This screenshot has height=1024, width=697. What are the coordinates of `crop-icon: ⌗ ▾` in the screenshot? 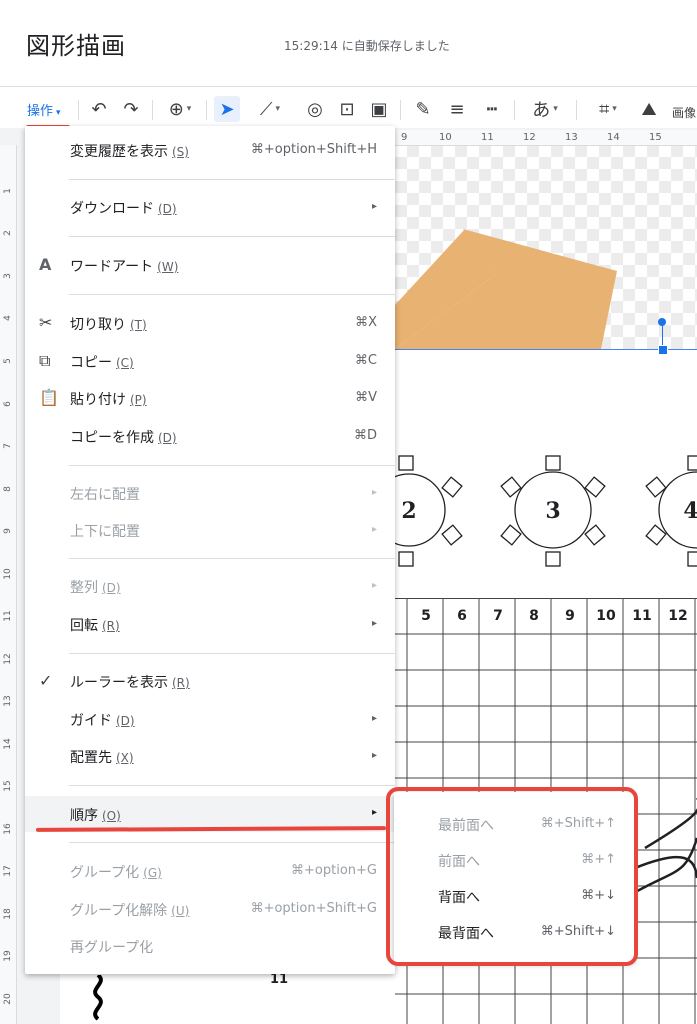 It's located at (608, 109).